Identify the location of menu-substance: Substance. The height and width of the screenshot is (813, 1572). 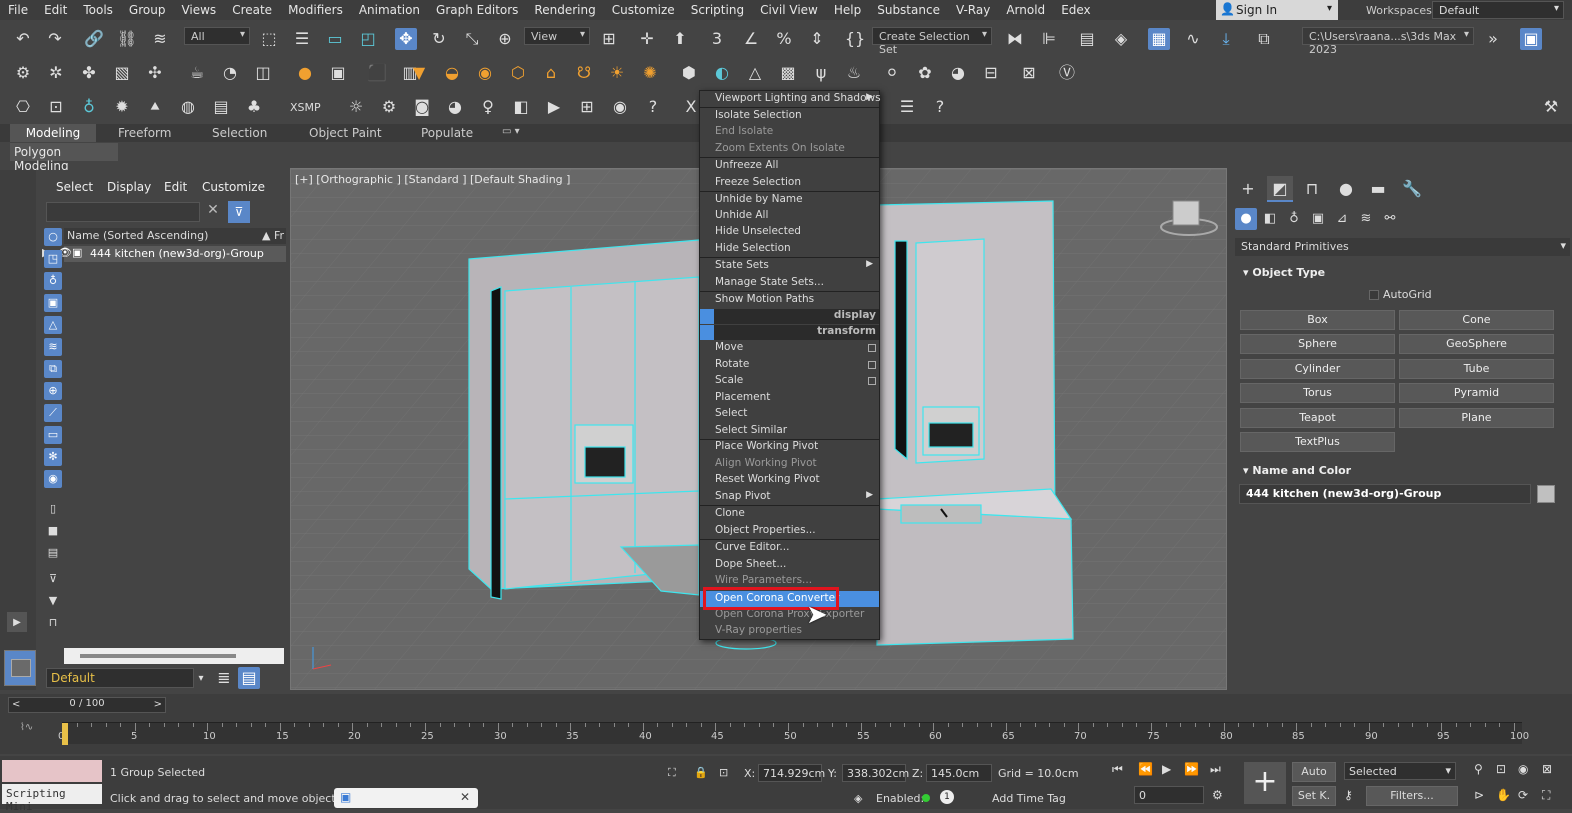
(908, 10).